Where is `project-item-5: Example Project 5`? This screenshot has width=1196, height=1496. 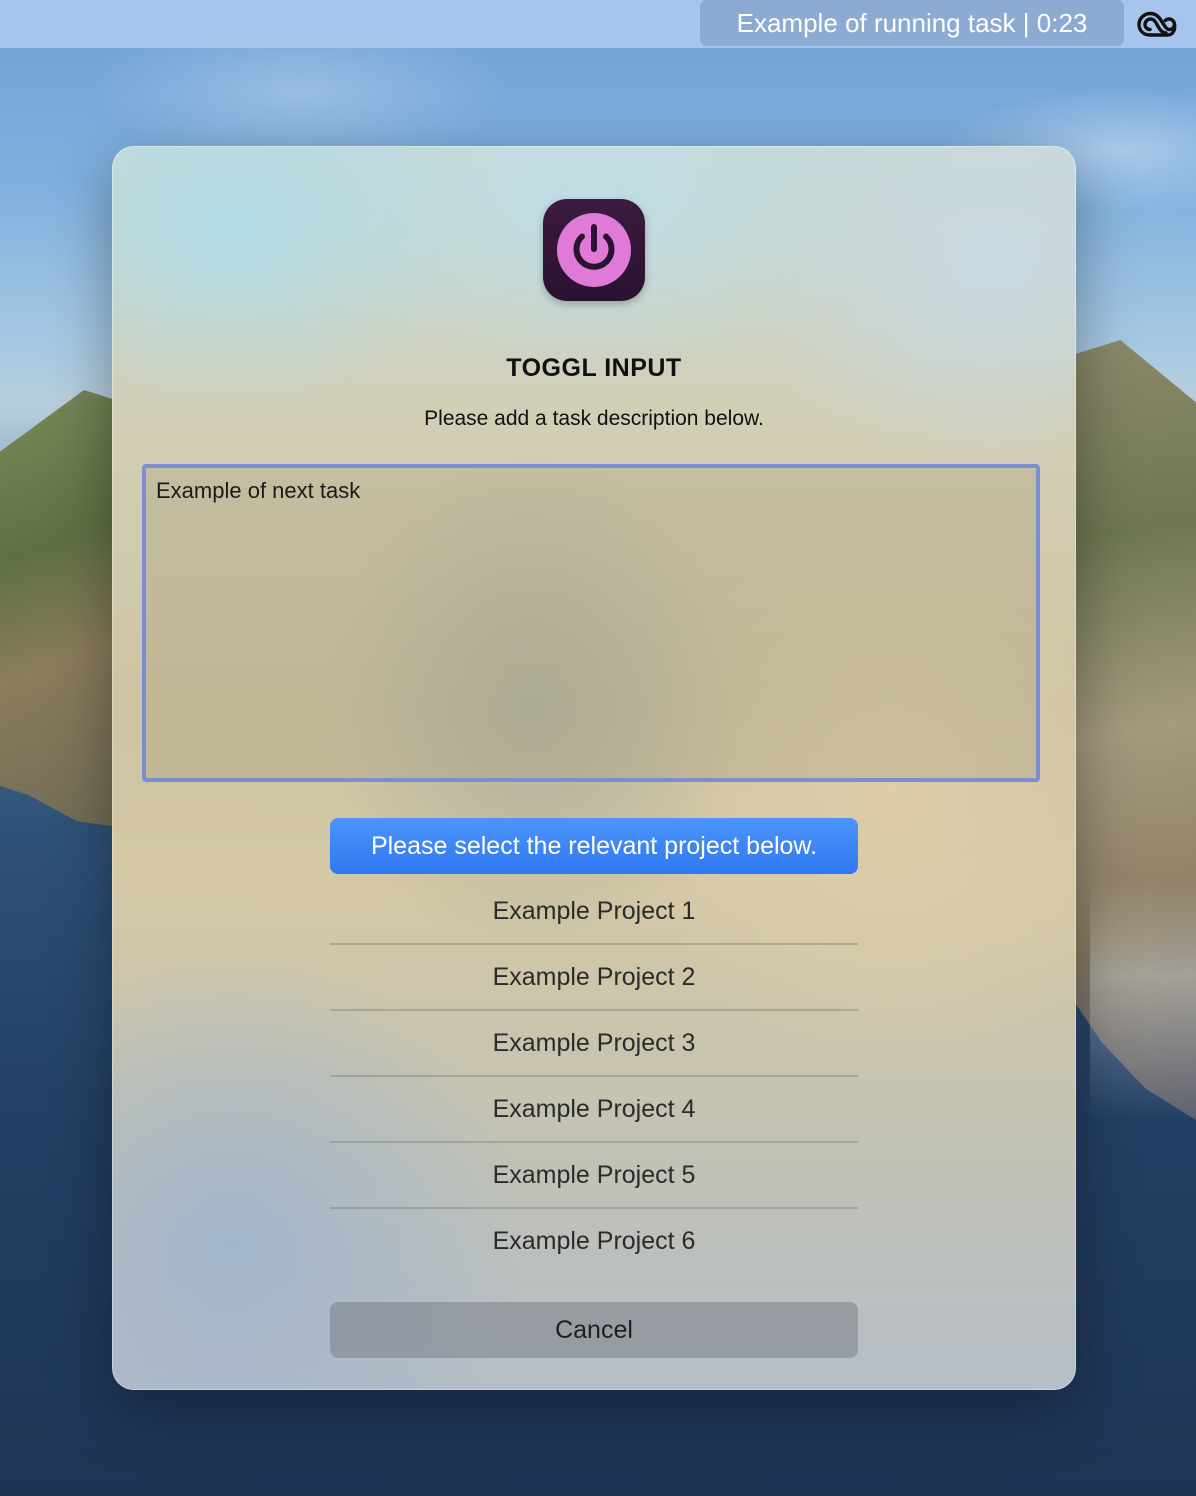 project-item-5: Example Project 5 is located at coordinates (594, 1176).